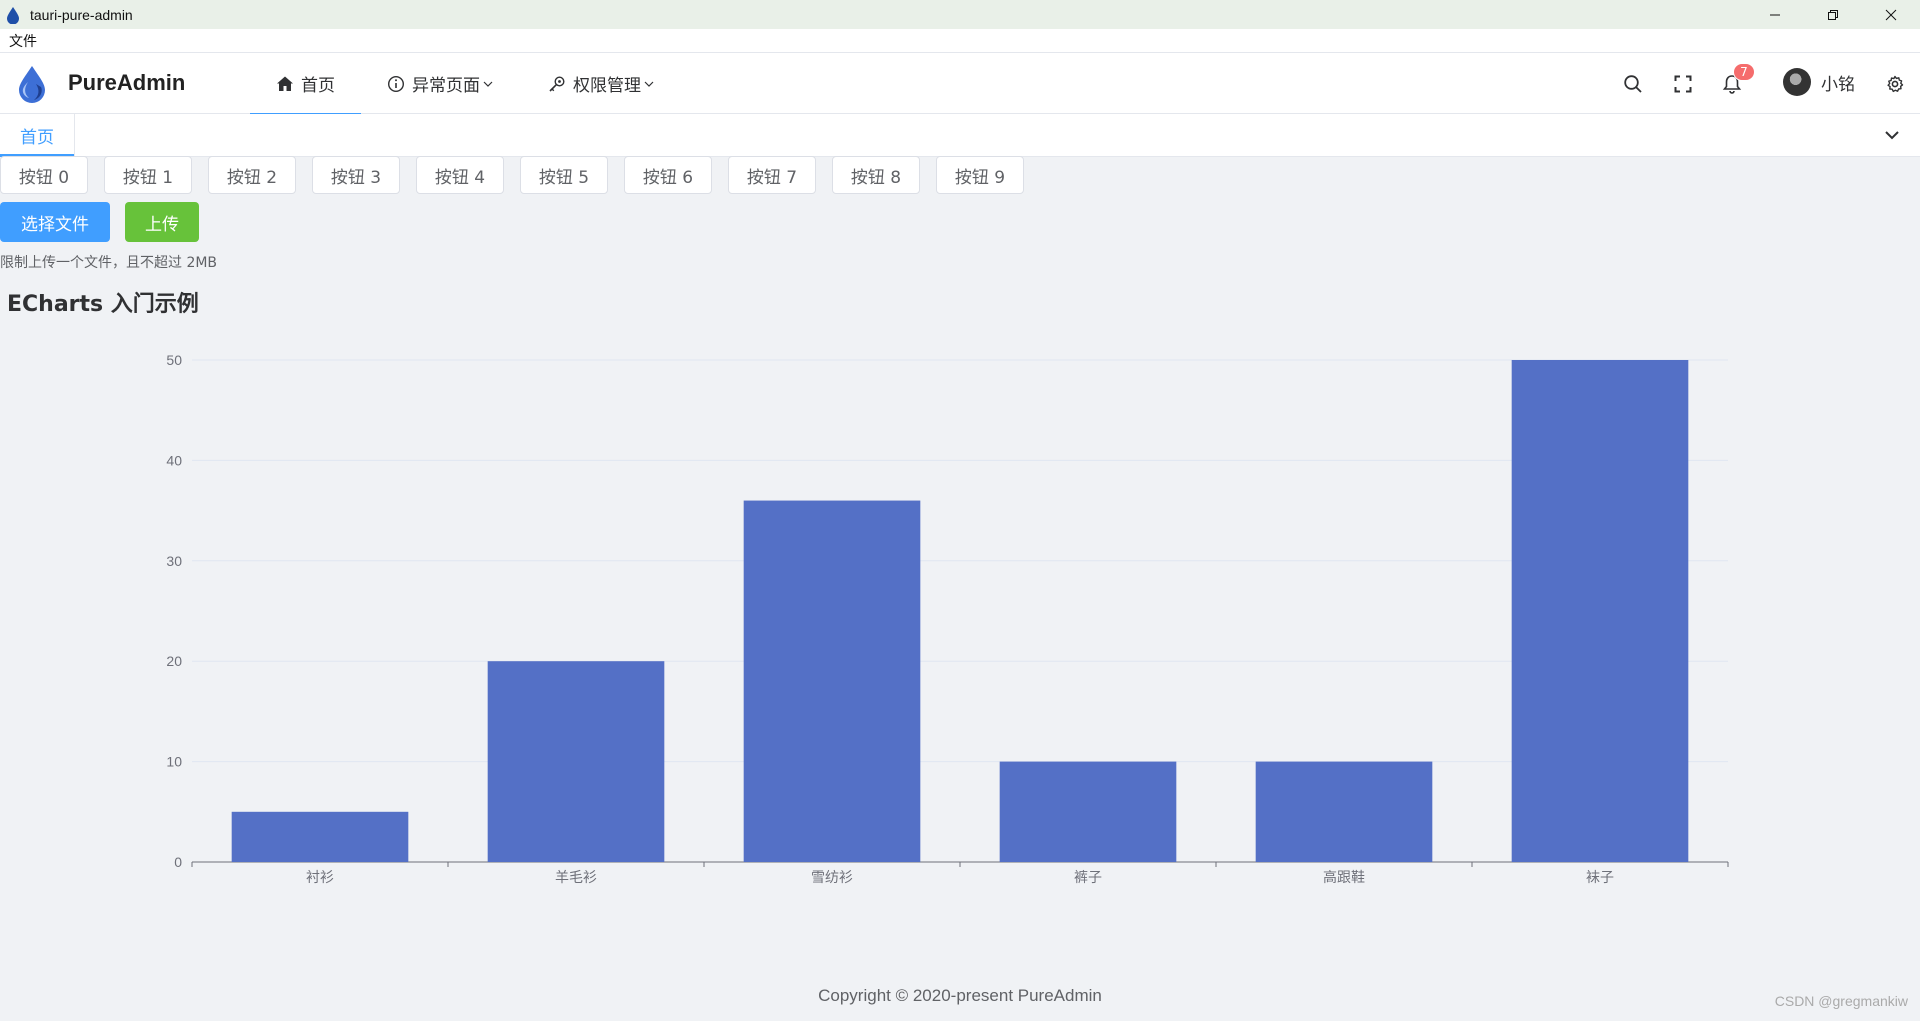  Describe the element at coordinates (876, 175) in the screenshot. I see `button-8: 按钮 8` at that location.